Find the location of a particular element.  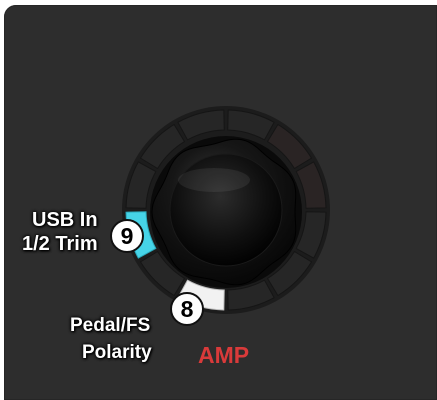

pedal-label-line1: Pedal/FS is located at coordinates (110, 325).